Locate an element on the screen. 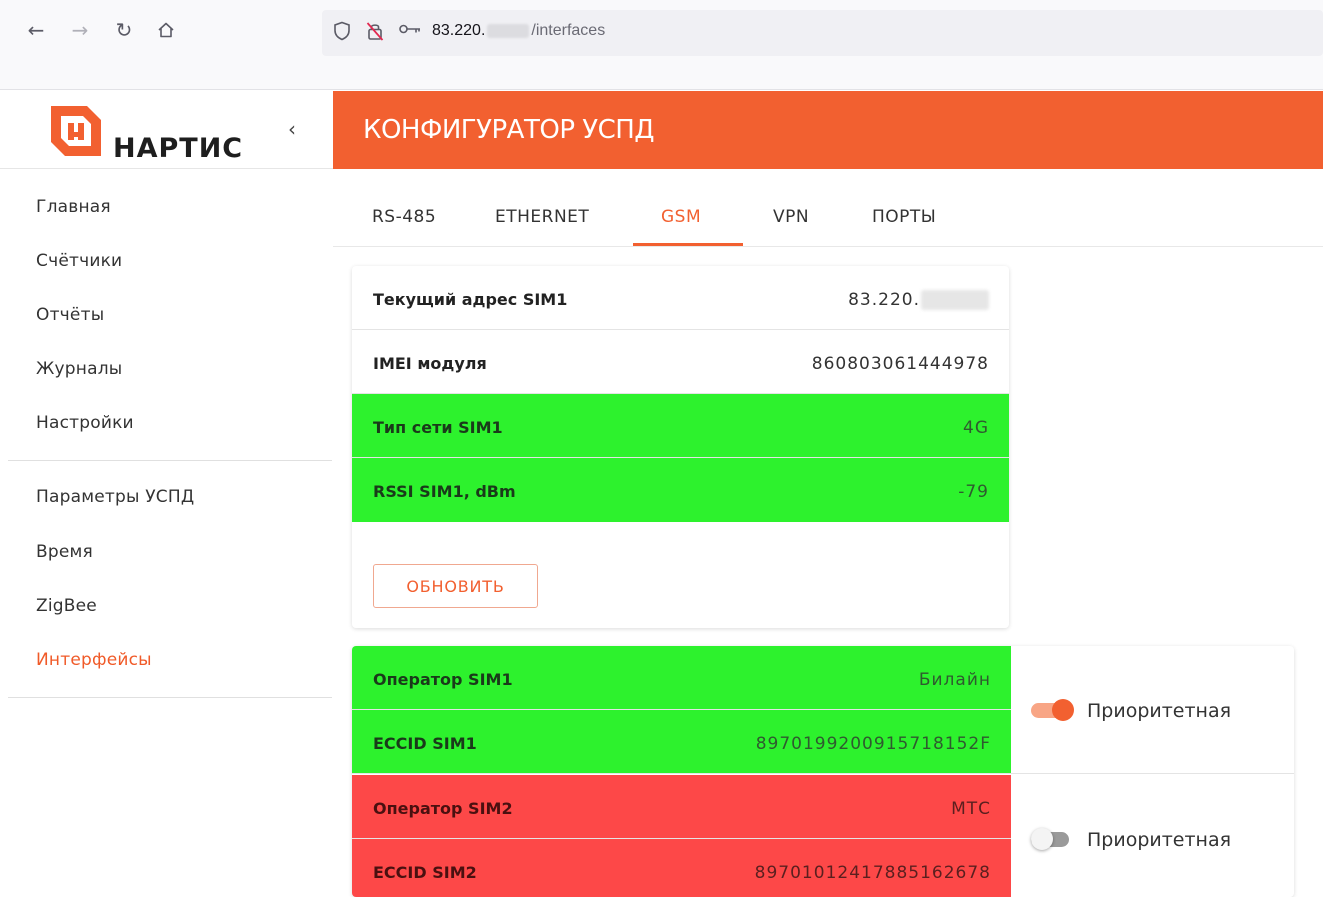 This screenshot has width=1323, height=897. sim2-eccid-row: ECCID SIM2 89701012417885162678 is located at coordinates (681, 868).